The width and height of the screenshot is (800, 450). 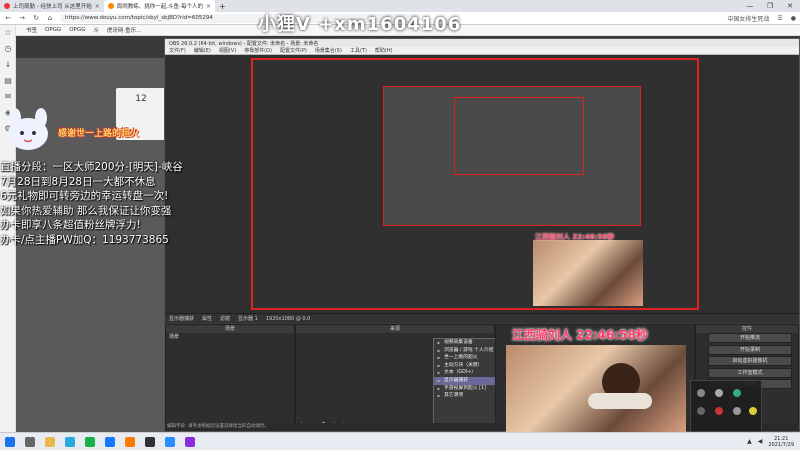 What do you see at coordinates (8, 65) in the screenshot?
I see `download-icon: ↓` at bounding box center [8, 65].